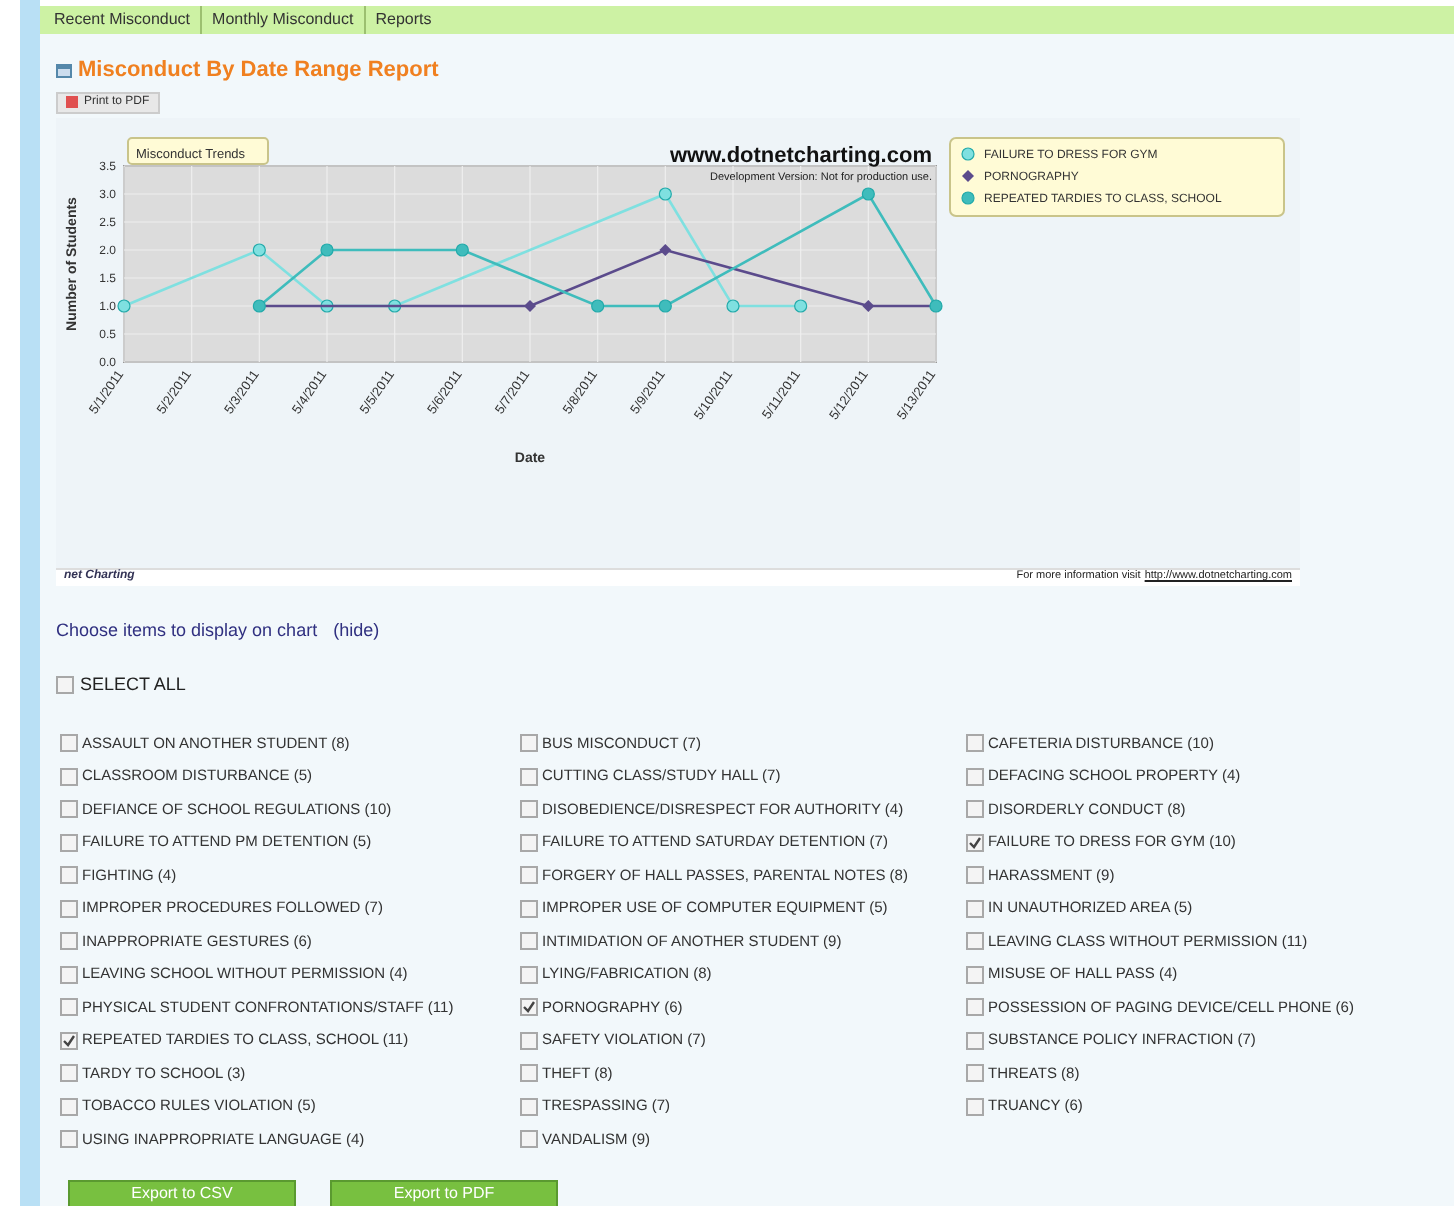 This screenshot has height=1206, width=1454. I want to click on tab: Recent Misconduct, so click(122, 20).